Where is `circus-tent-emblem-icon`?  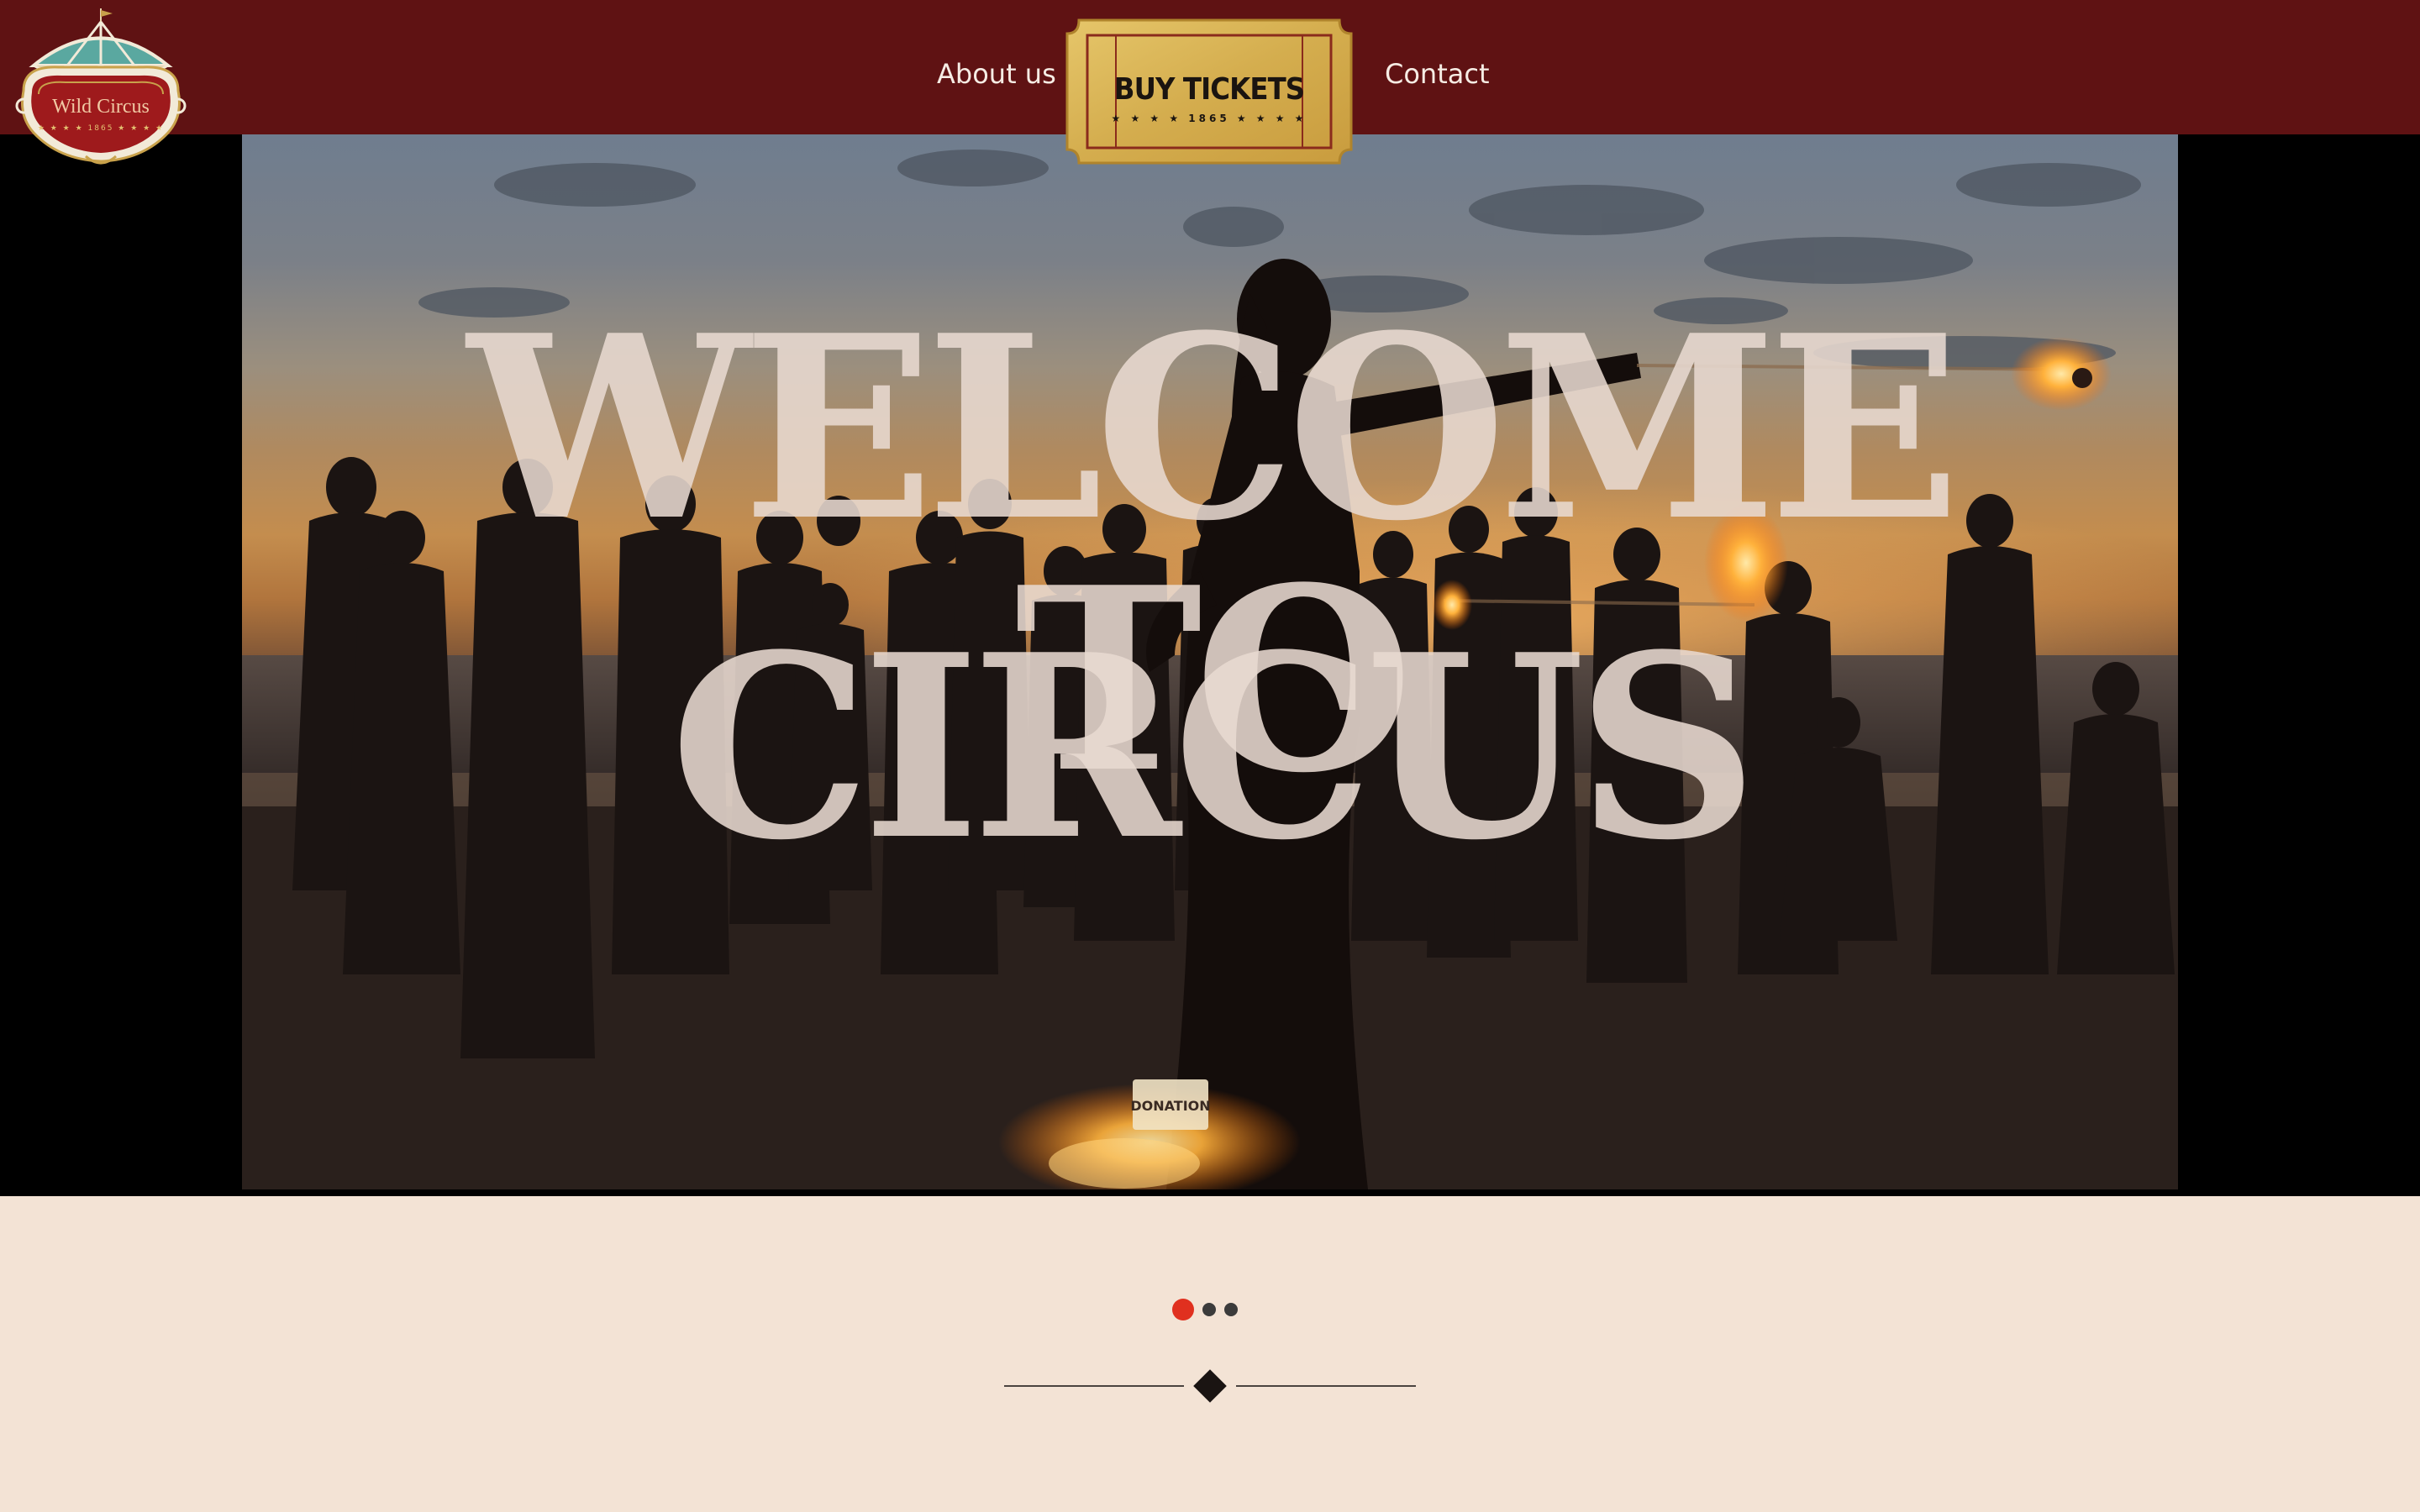
circus-tent-emblem-icon is located at coordinates (101, 86).